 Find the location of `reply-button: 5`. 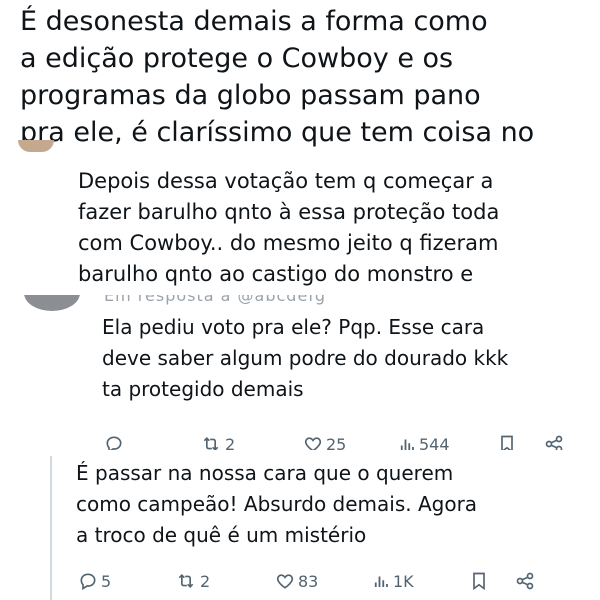

reply-button: 5 is located at coordinates (94, 581).